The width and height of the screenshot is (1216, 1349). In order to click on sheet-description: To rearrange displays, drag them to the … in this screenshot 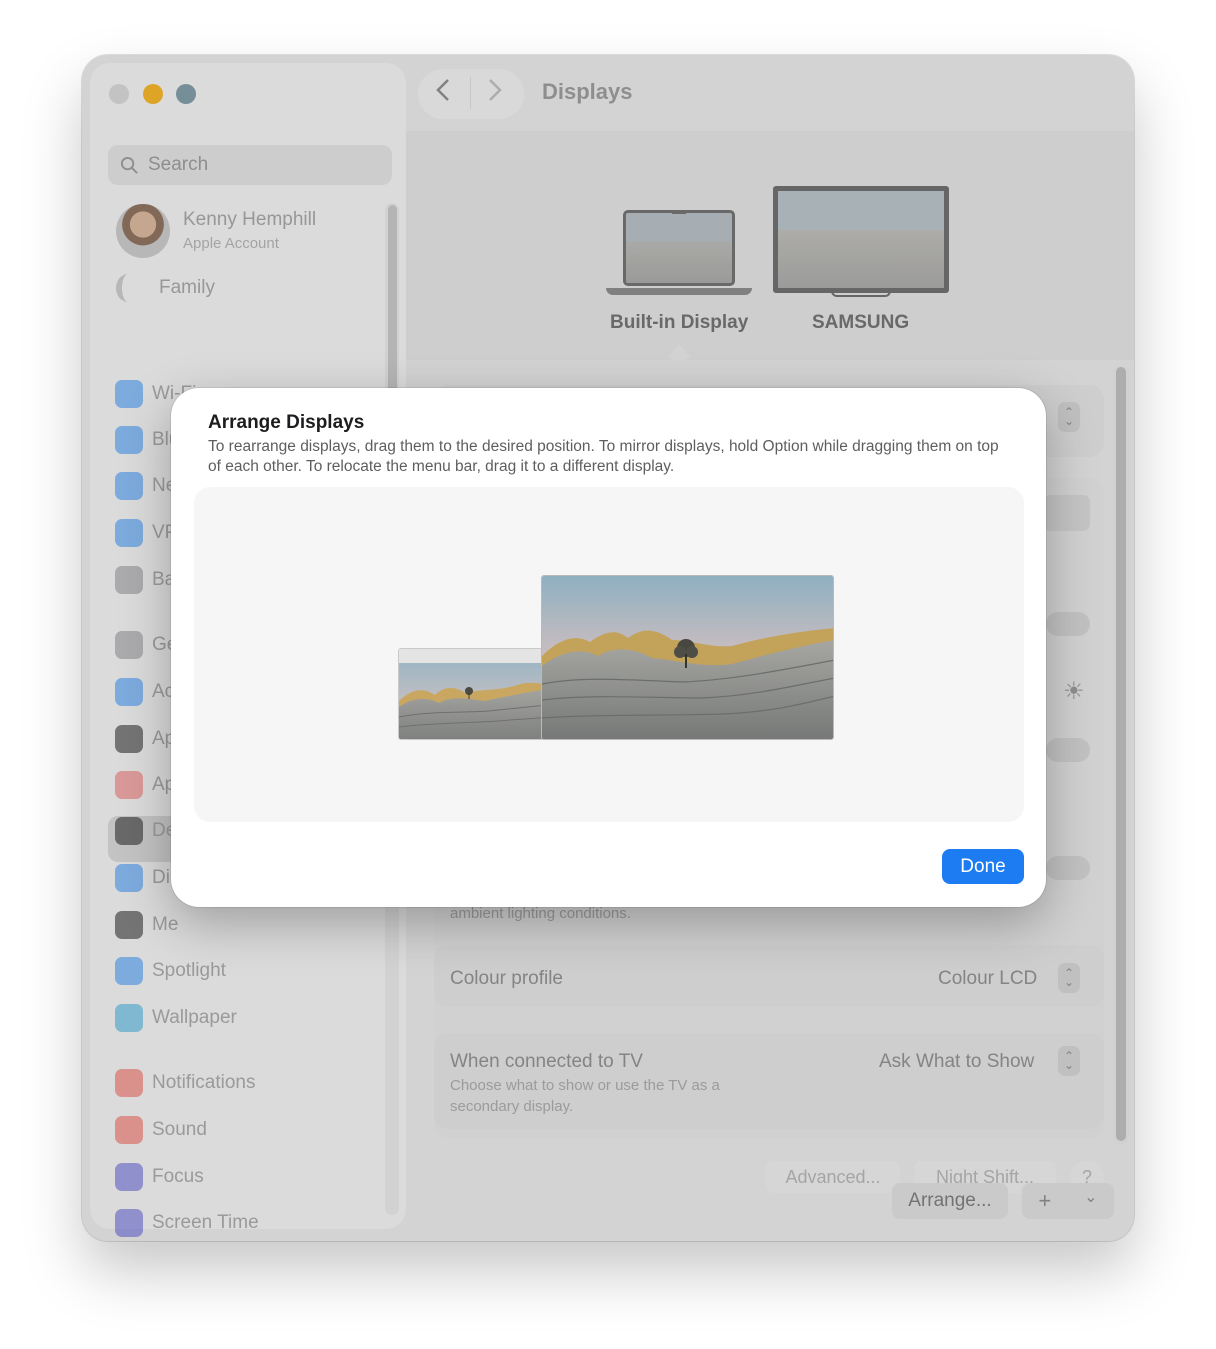, I will do `click(603, 456)`.